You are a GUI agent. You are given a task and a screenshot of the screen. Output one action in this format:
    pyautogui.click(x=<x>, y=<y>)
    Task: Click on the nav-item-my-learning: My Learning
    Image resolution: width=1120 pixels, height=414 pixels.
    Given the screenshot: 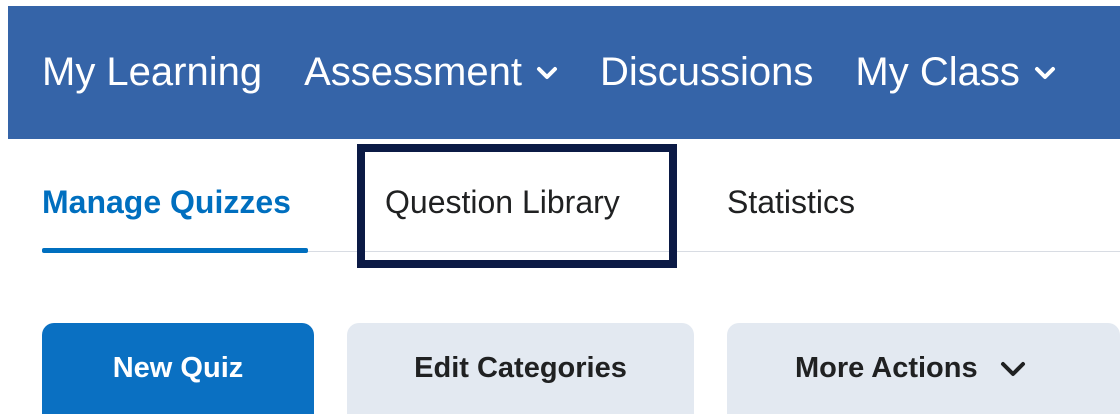 What is the action you would take?
    pyautogui.click(x=152, y=72)
    